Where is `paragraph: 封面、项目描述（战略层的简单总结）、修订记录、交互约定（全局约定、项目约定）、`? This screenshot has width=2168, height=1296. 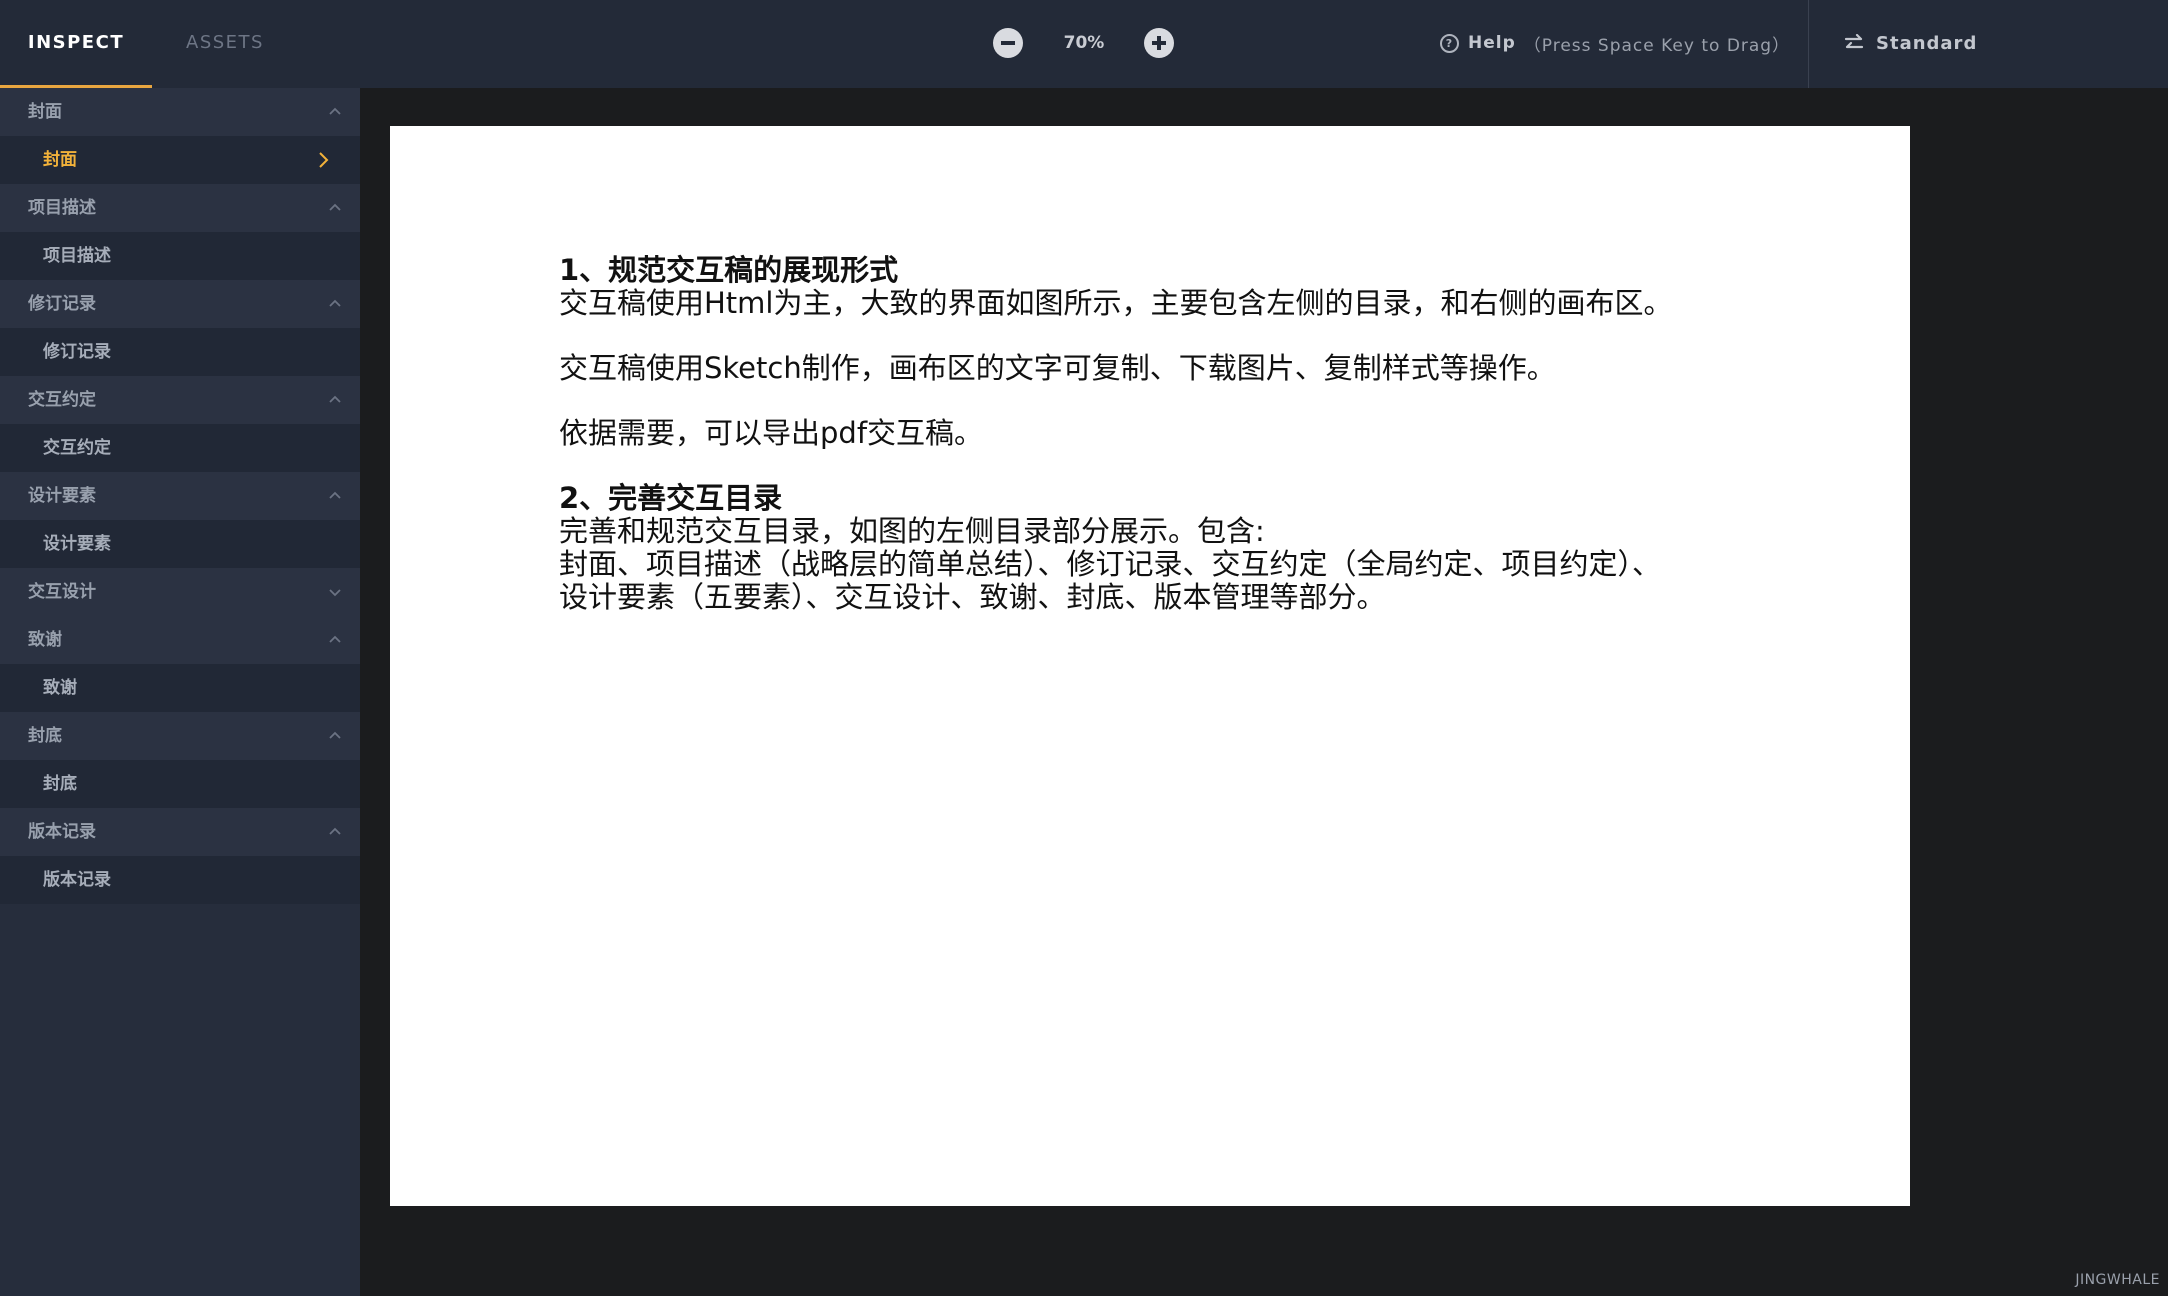
paragraph: 封面、项目描述（战略层的简单总结）、修订记录、交互约定（全局约定、项目约定）、 is located at coordinates (1110, 564).